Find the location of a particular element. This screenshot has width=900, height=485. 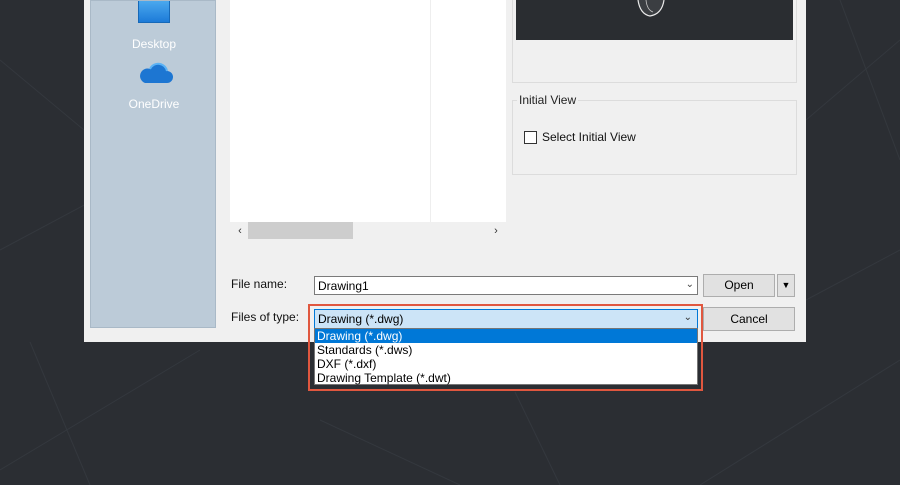

files-of-type-label: Files of type: is located at coordinates (265, 317).